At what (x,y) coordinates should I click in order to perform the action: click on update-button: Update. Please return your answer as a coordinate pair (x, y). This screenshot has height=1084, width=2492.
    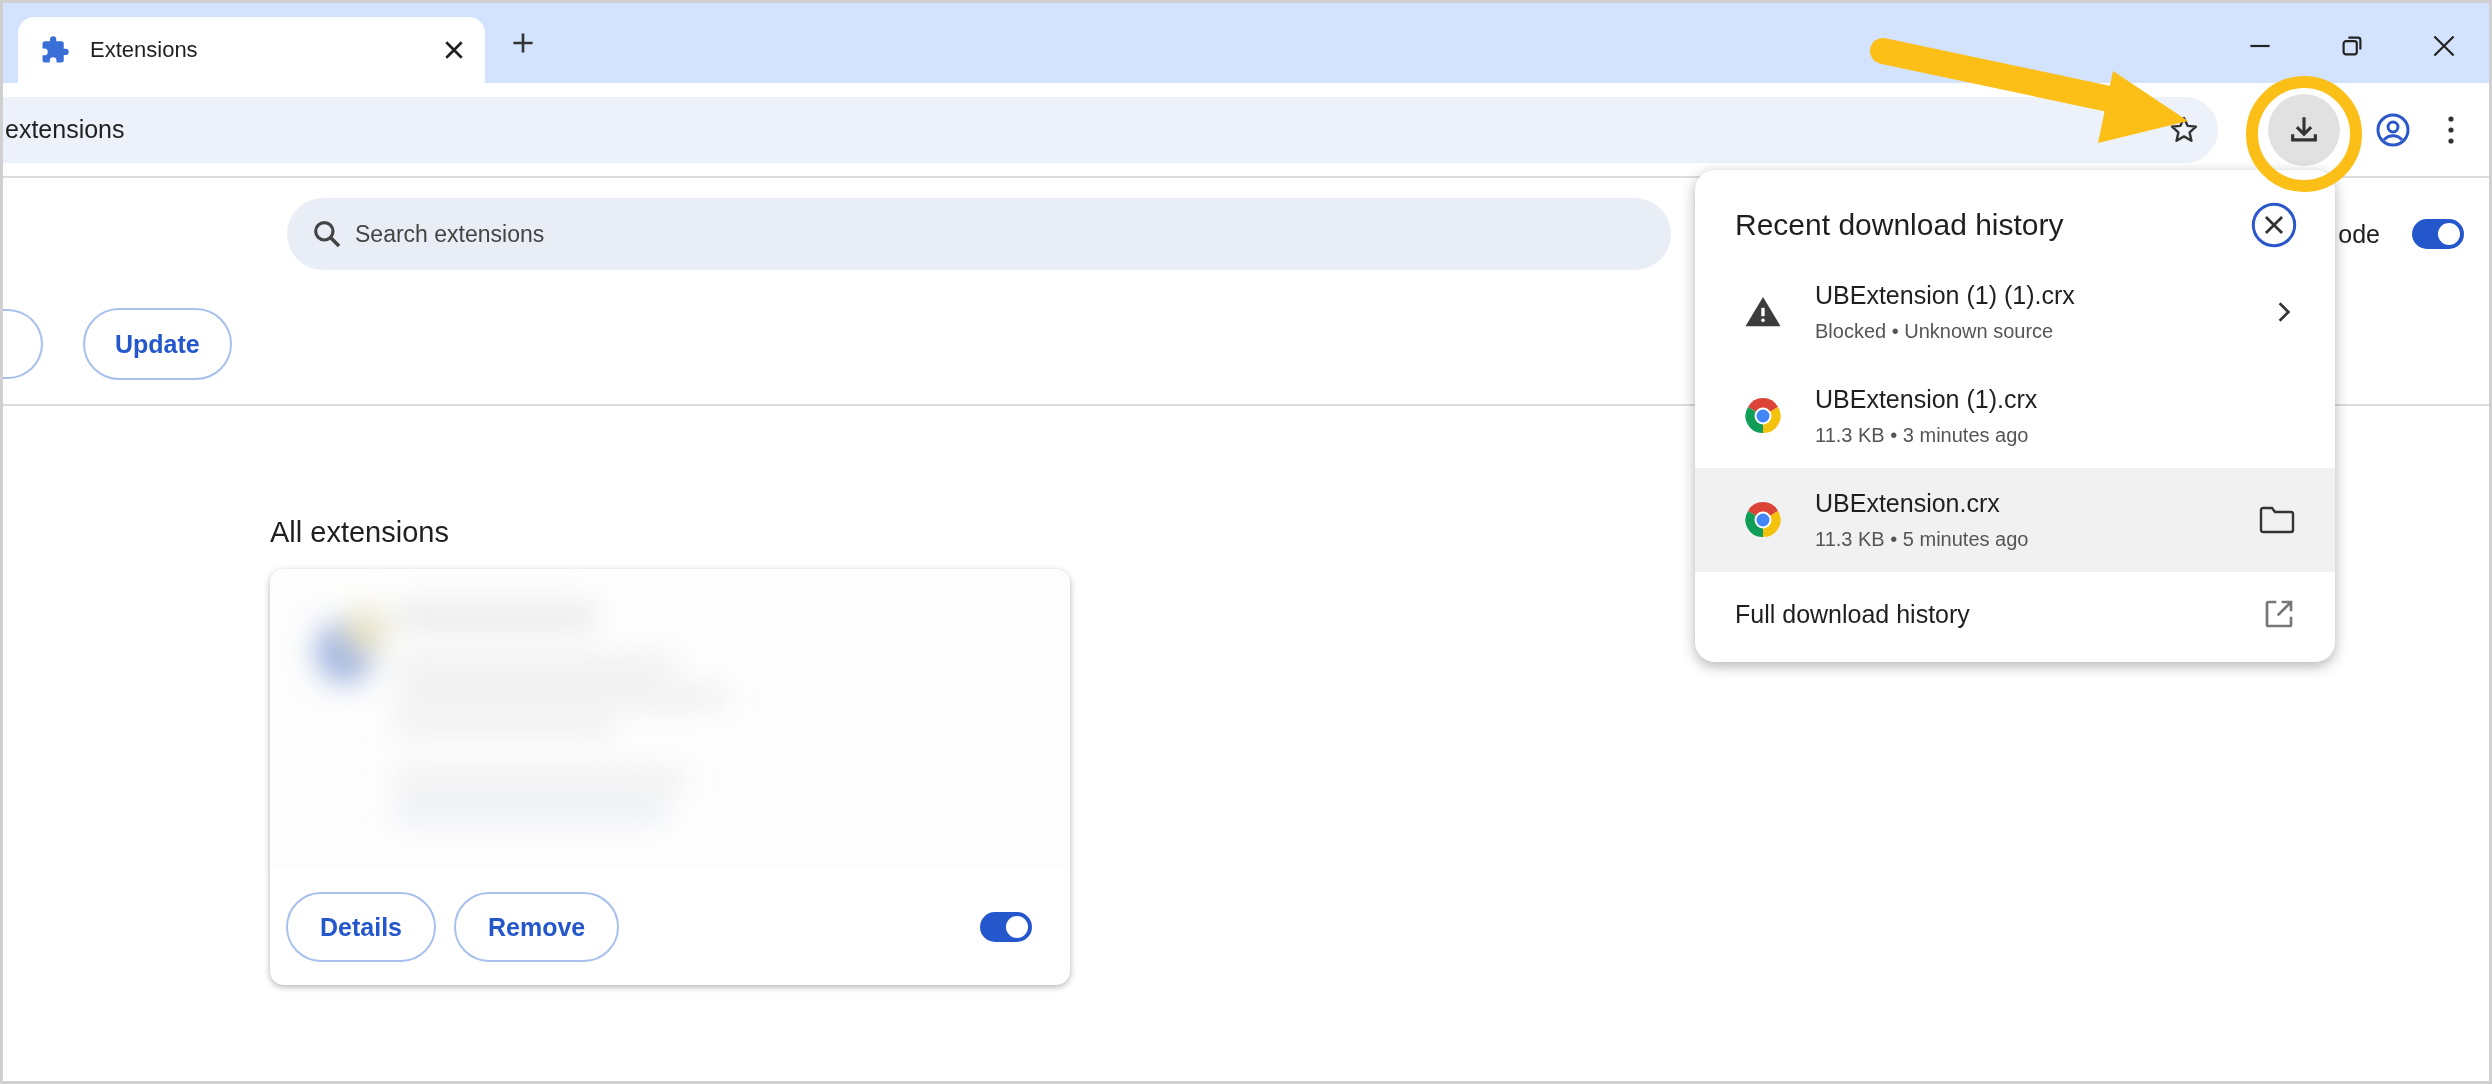
    Looking at the image, I should click on (157, 344).